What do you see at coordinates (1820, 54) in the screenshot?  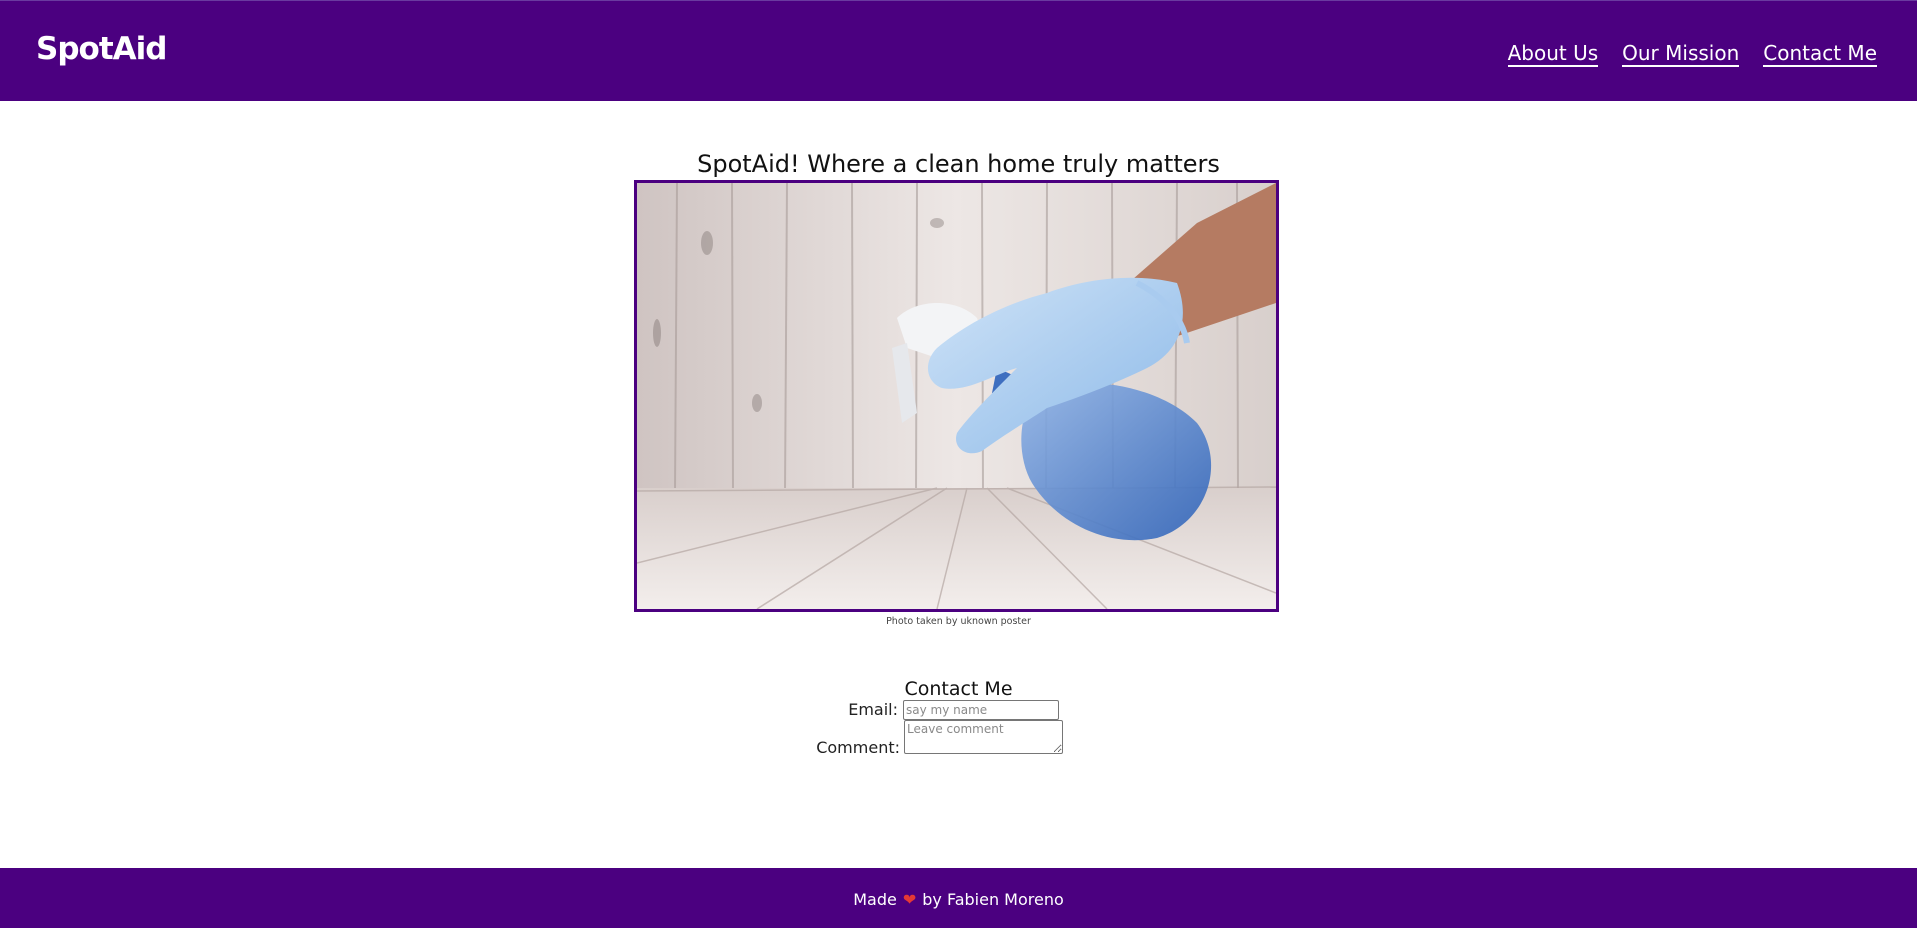 I see `nav-link-contact-me: Contact Me` at bounding box center [1820, 54].